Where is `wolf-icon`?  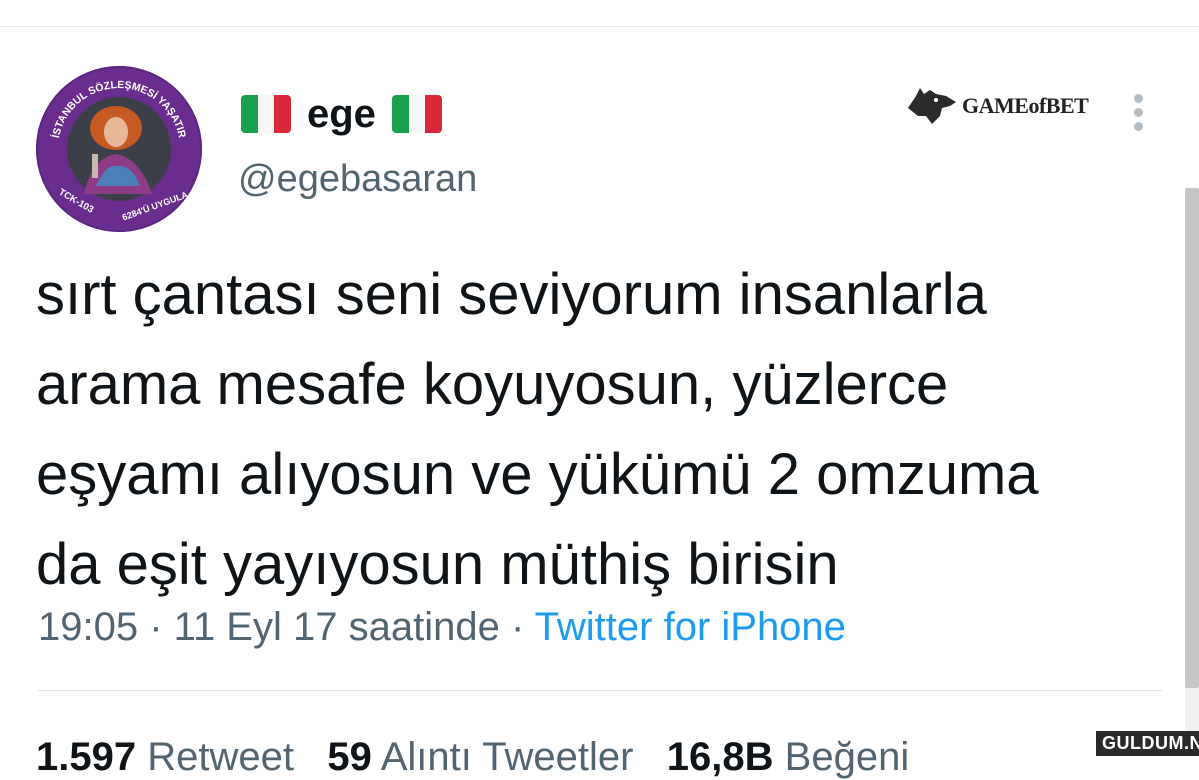
wolf-icon is located at coordinates (932, 106).